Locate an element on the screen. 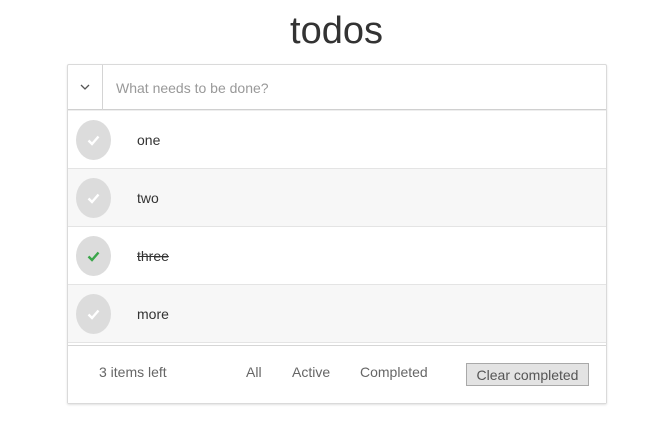 This screenshot has width=666, height=434. filter-all-link: All is located at coordinates (254, 372).